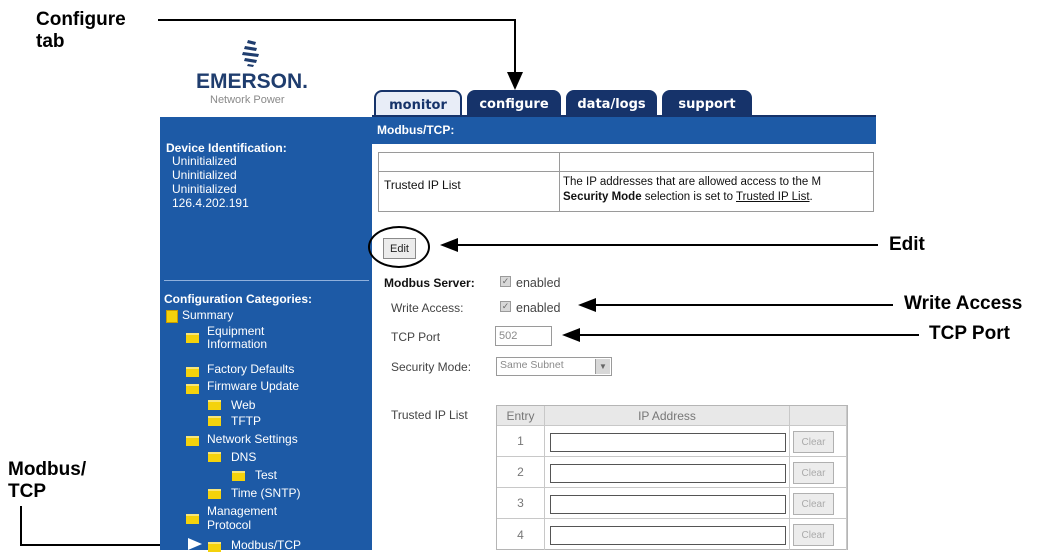  Describe the element at coordinates (226, 148) in the screenshot. I see `device-identification-heading: Device Identification:` at that location.